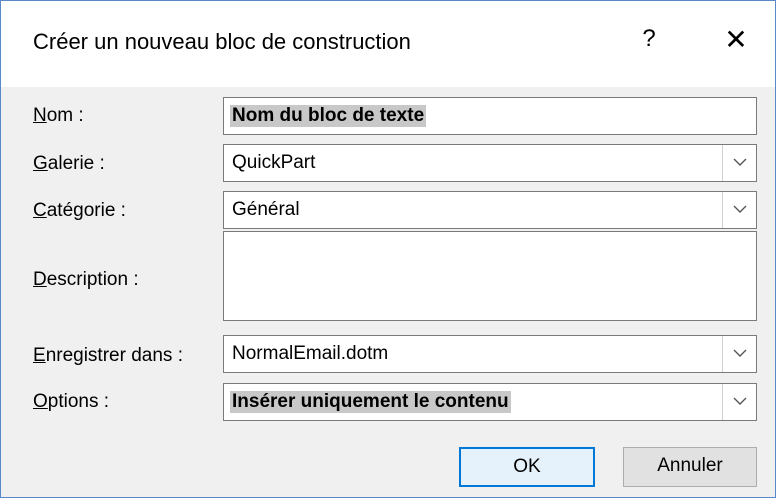 This screenshot has height=498, width=776. I want to click on name-input: Nom du bloc de texte, so click(490, 116).